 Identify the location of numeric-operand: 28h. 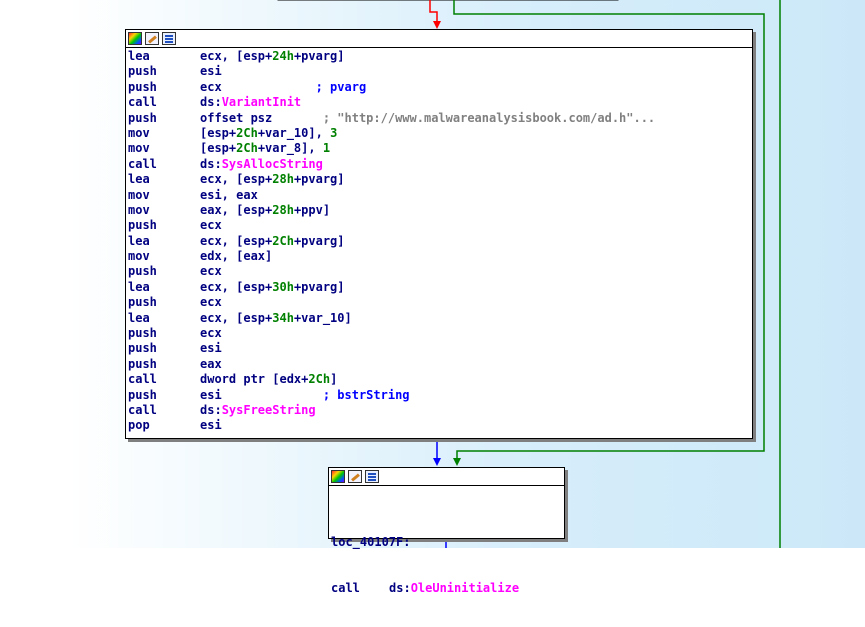
(283, 209).